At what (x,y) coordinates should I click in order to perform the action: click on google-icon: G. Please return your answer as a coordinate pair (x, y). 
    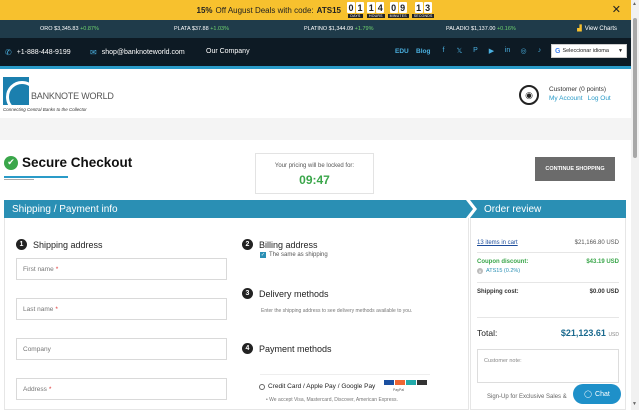
    Looking at the image, I should click on (558, 51).